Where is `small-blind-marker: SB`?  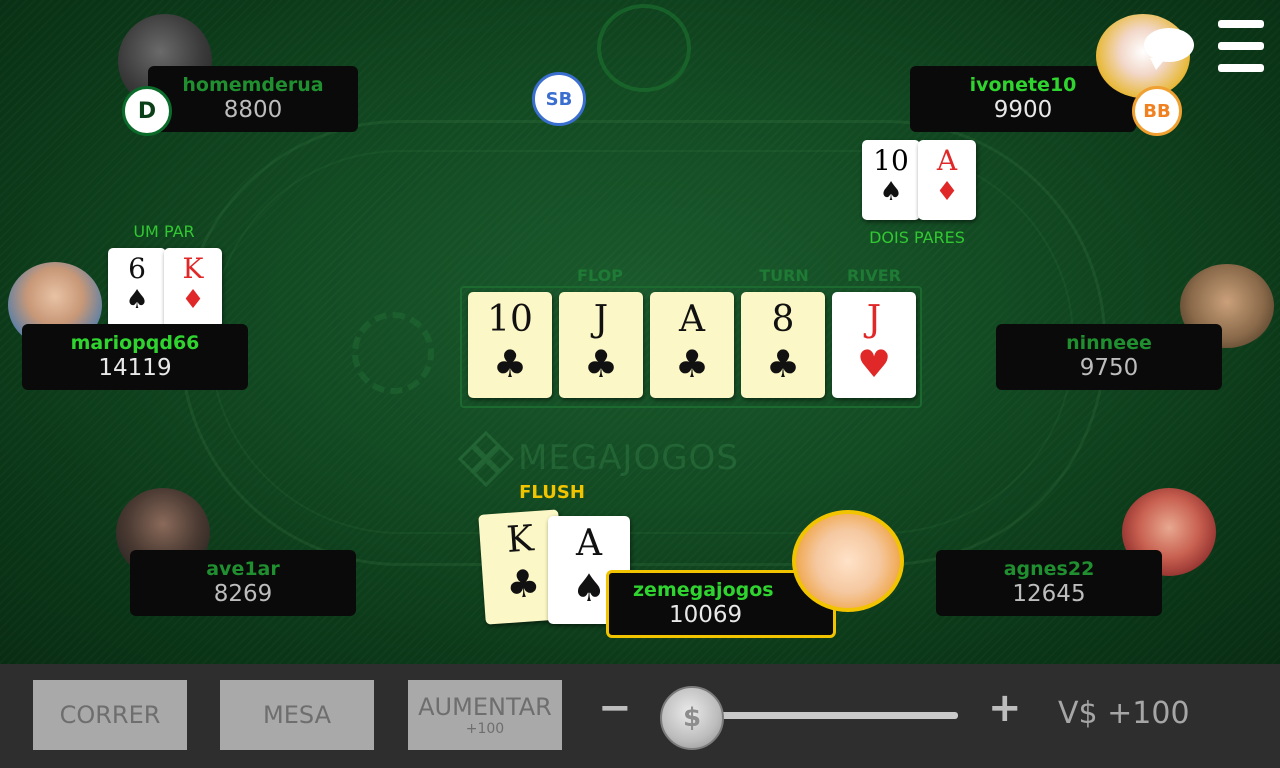
small-blind-marker: SB is located at coordinates (559, 99).